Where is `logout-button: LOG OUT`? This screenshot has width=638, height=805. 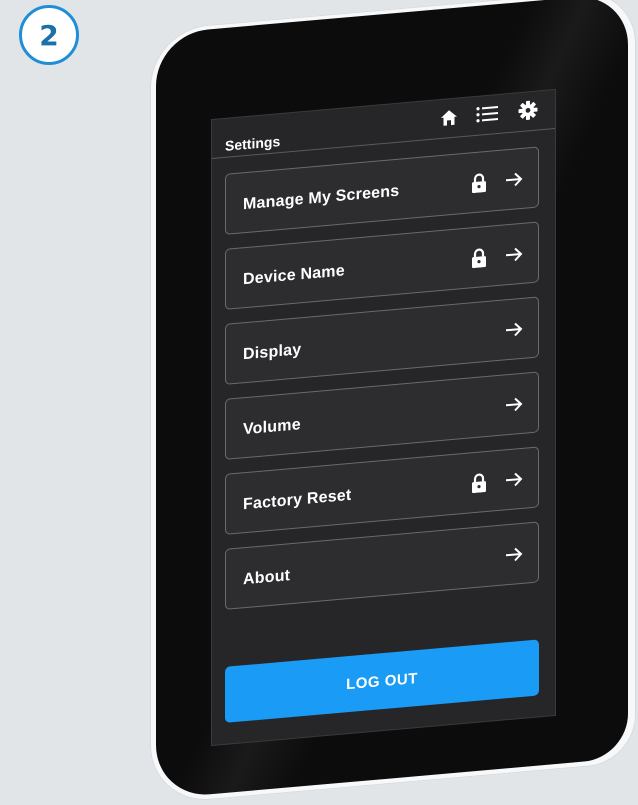
logout-button: LOG OUT is located at coordinates (382, 681).